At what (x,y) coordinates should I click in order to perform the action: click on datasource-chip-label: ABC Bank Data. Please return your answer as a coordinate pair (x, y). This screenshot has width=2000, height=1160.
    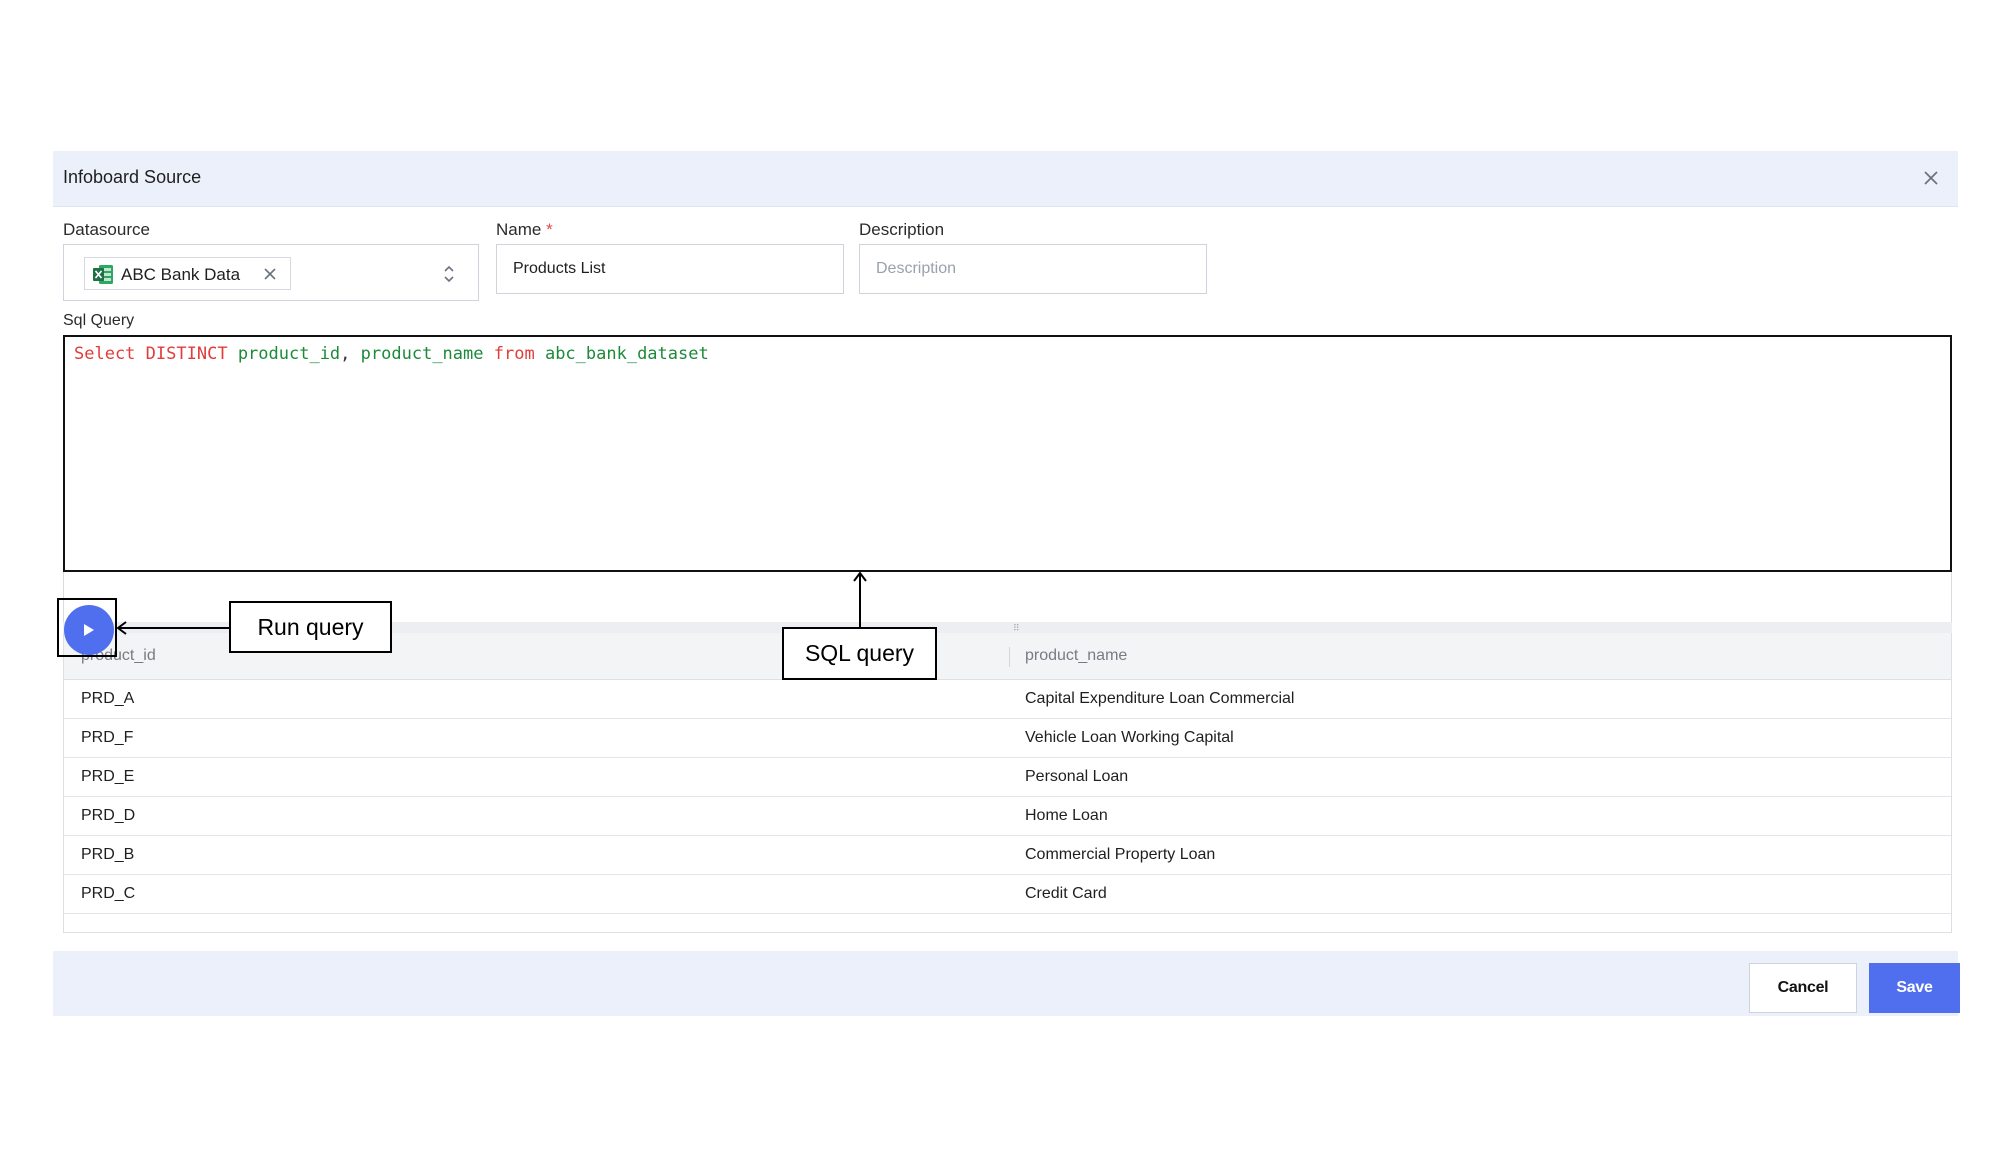
    Looking at the image, I should click on (181, 274).